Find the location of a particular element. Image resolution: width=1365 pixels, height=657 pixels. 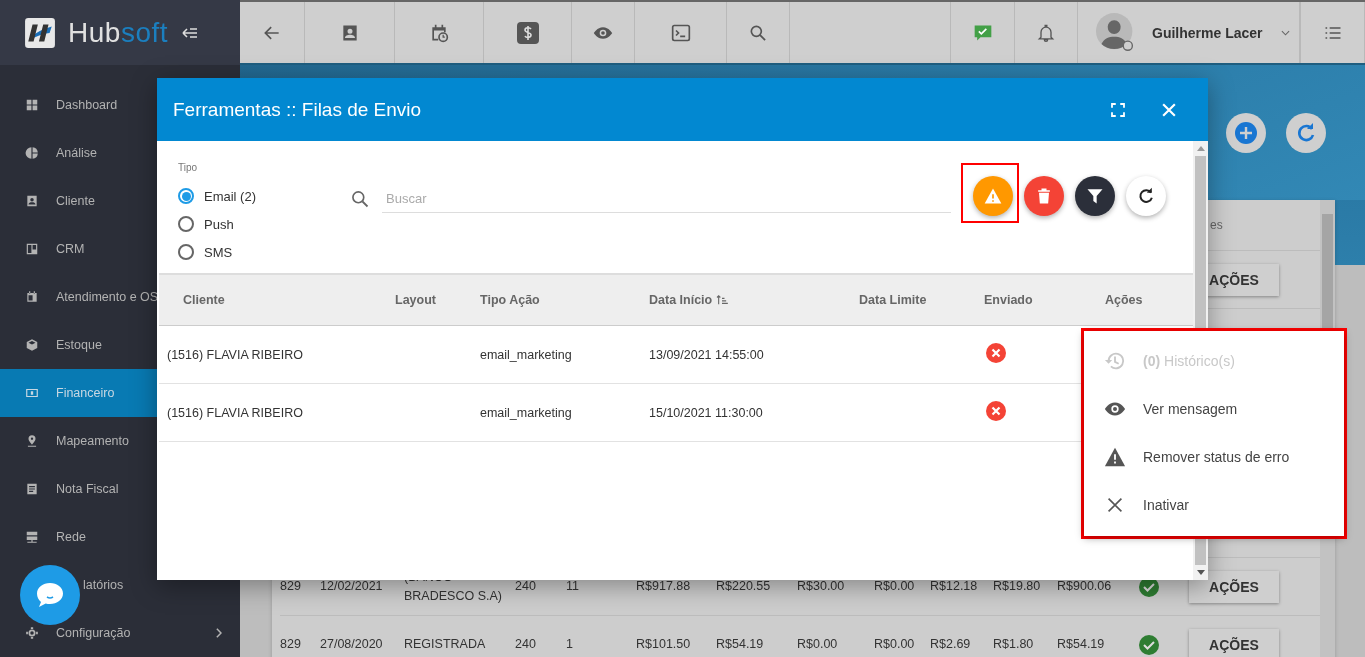

dollar-icon is located at coordinates (527, 32).